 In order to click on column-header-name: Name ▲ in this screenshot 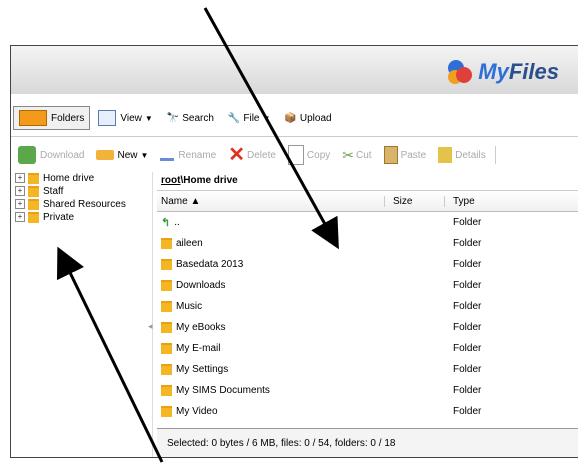, I will do `click(271, 201)`.